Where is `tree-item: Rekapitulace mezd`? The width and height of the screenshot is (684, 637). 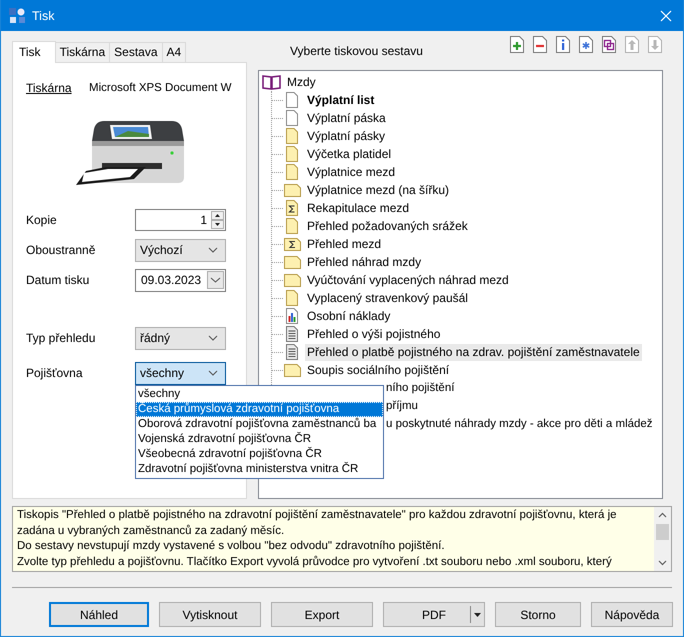 tree-item: Rekapitulace mezd is located at coordinates (358, 208).